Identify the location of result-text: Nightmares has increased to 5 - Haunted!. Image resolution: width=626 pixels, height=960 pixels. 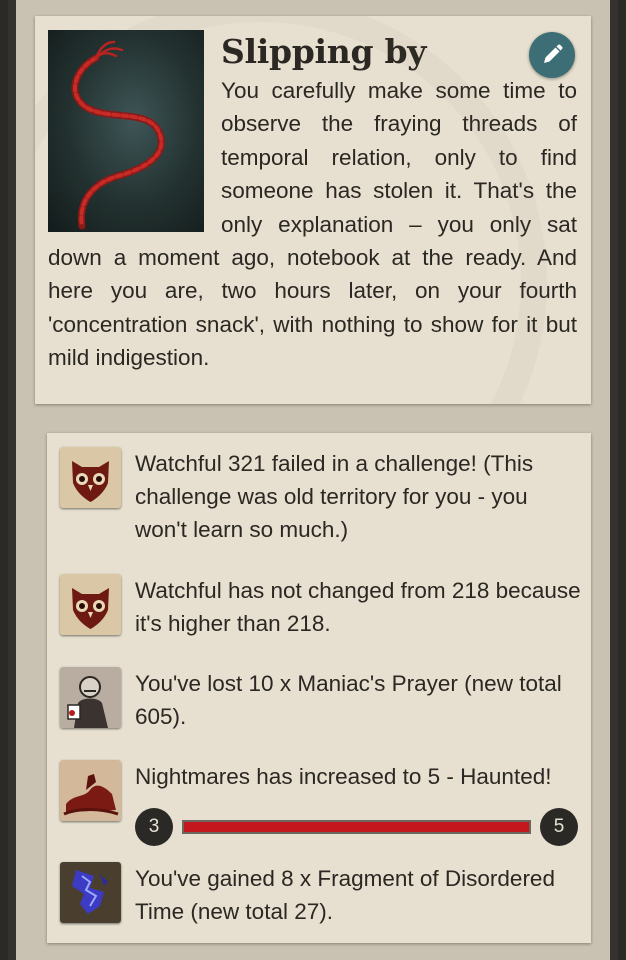
(343, 776).